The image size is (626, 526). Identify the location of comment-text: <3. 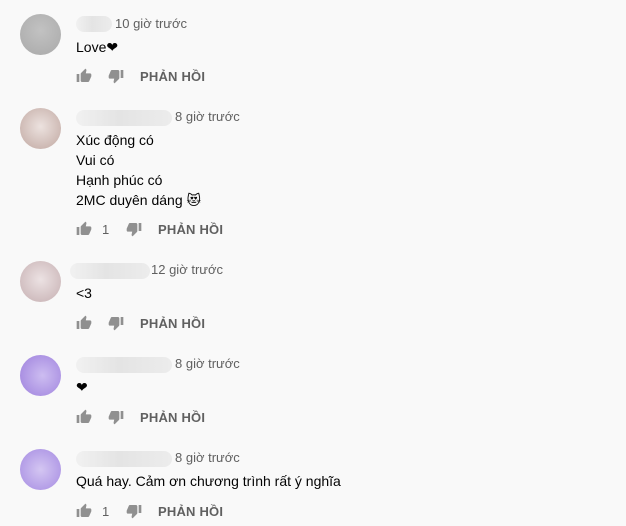
(84, 293).